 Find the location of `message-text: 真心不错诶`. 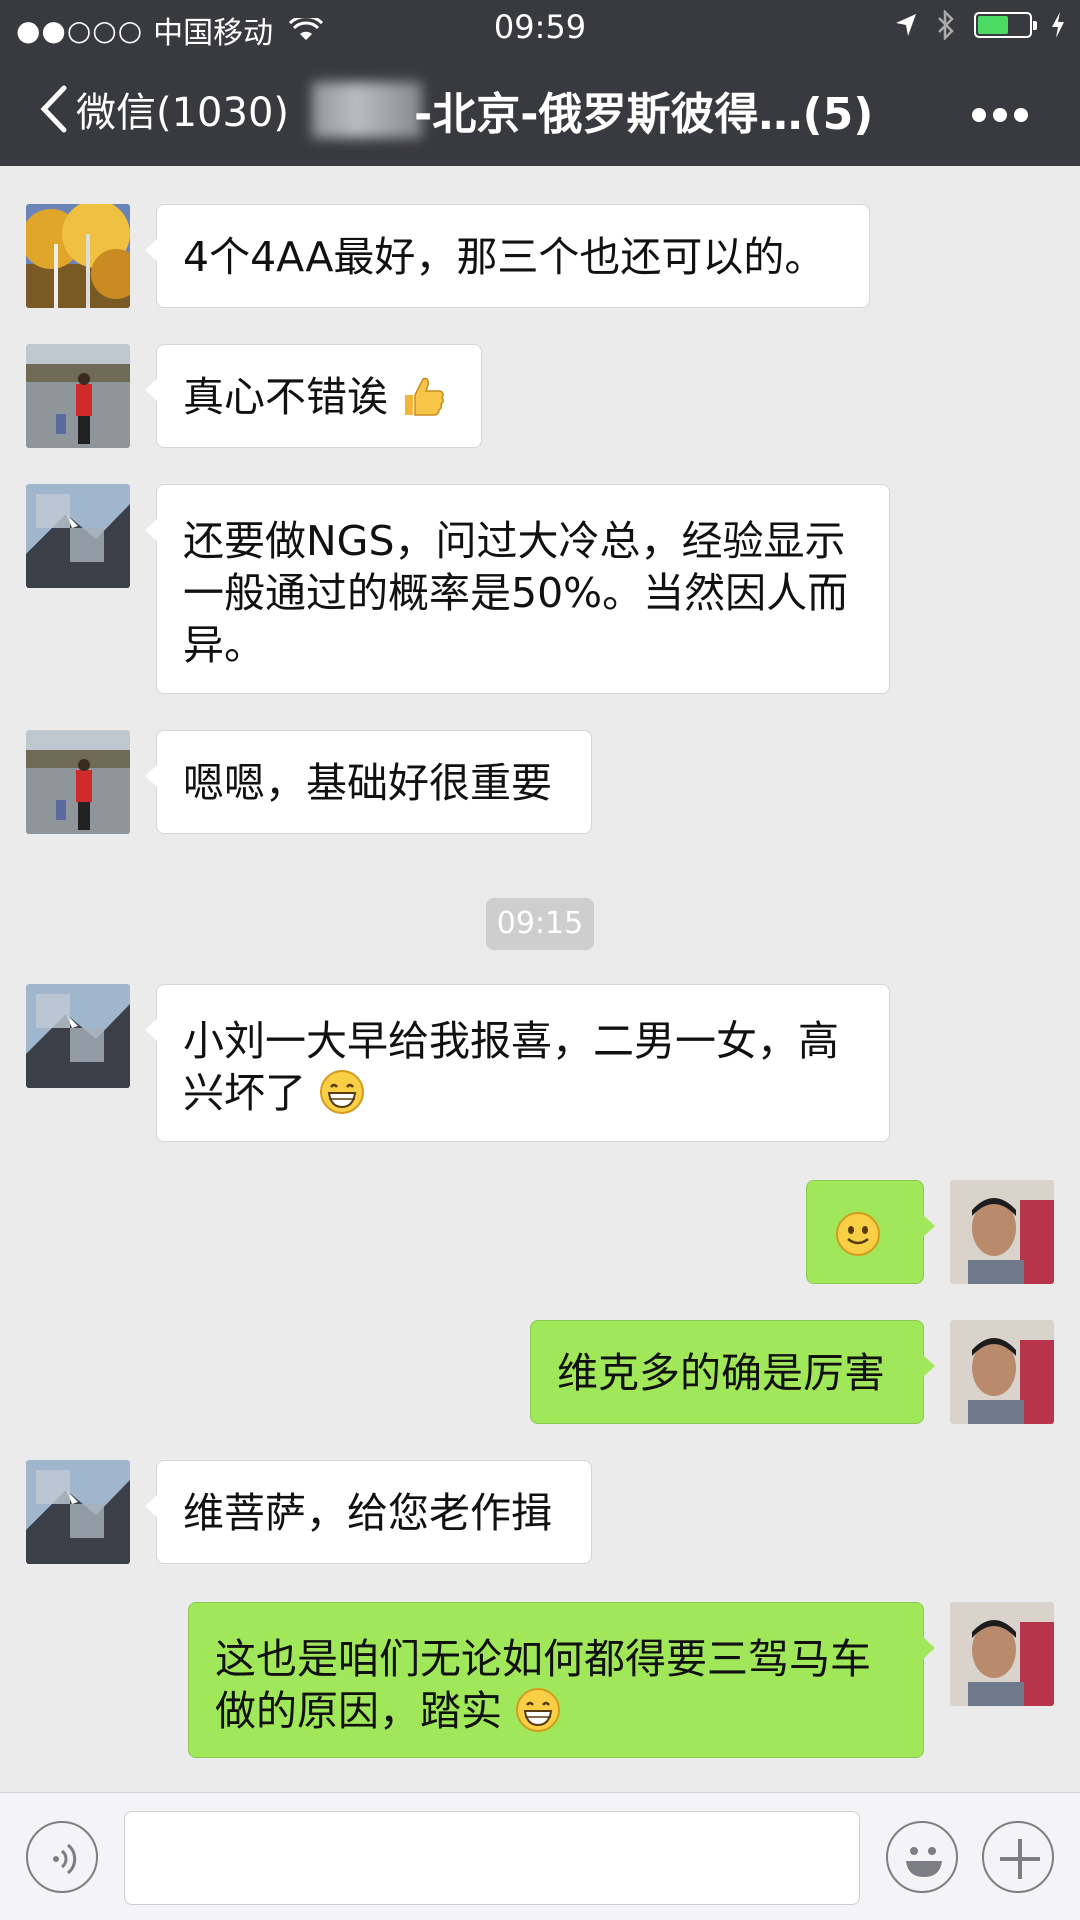

message-text: 真心不错诶 is located at coordinates (285, 397).